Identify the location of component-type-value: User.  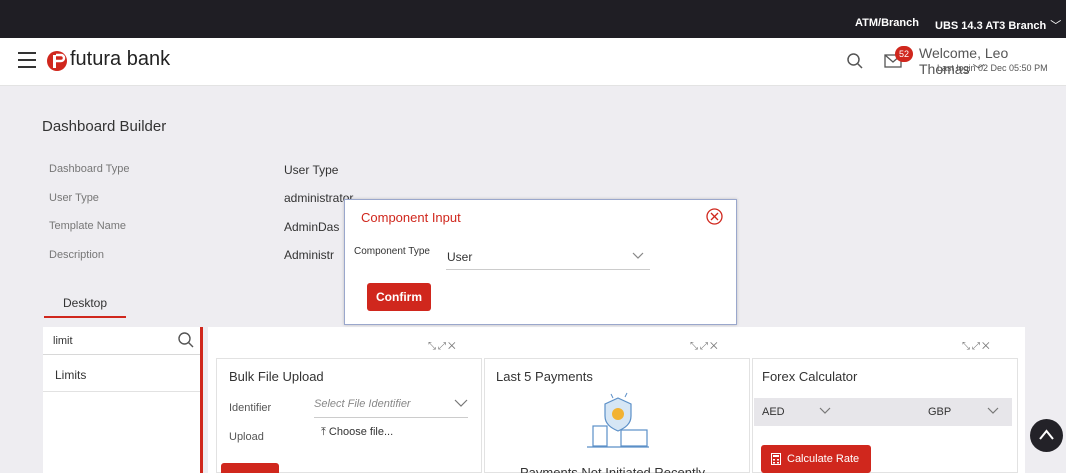
(460, 257).